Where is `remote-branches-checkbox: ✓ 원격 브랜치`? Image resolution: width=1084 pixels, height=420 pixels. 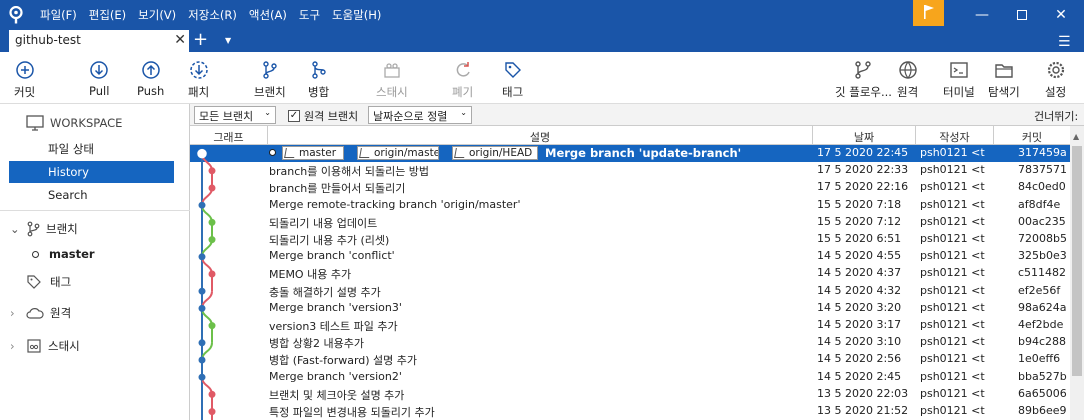
remote-branches-checkbox: ✓ 원격 브랜치 is located at coordinates (323, 116).